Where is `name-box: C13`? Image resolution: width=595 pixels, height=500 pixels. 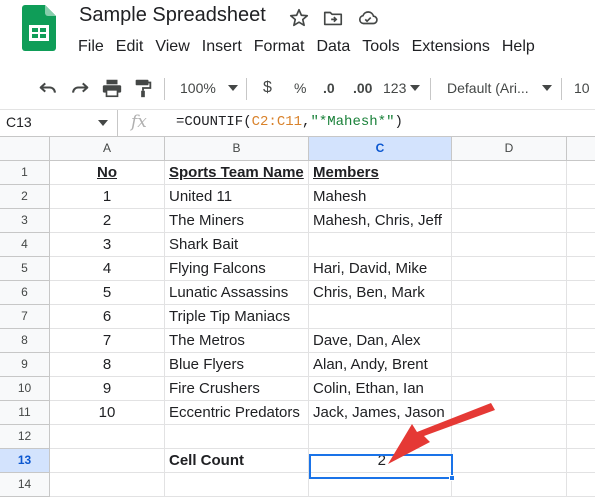
name-box: C13 is located at coordinates (59, 123).